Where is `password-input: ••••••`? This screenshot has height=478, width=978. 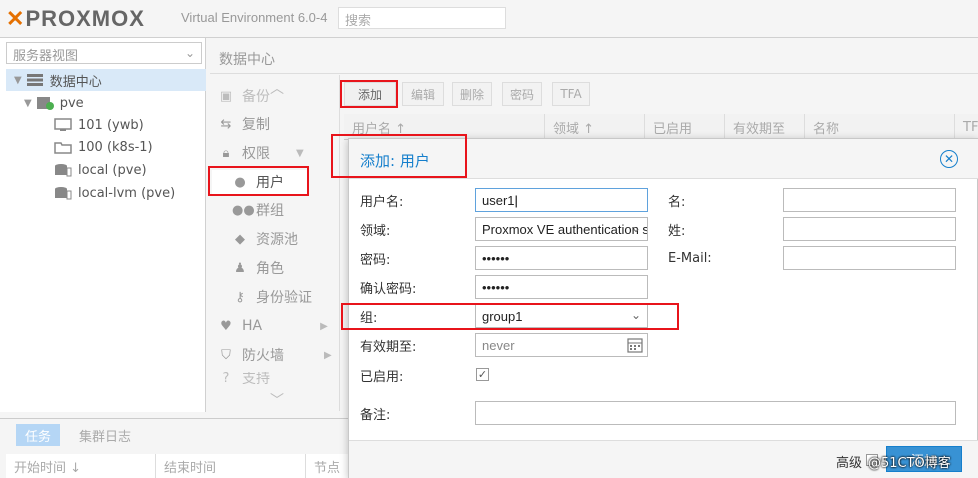 password-input: •••••• is located at coordinates (561, 258).